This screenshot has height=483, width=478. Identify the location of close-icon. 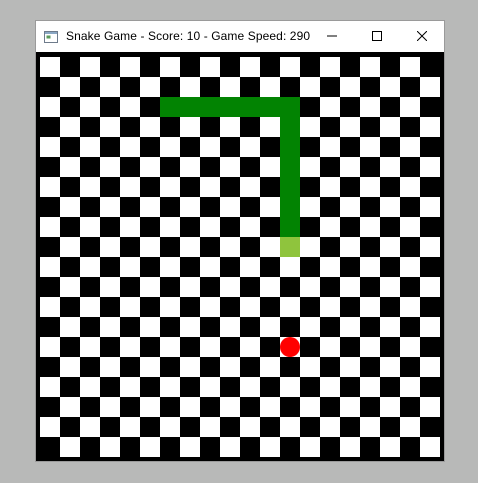
(421, 37).